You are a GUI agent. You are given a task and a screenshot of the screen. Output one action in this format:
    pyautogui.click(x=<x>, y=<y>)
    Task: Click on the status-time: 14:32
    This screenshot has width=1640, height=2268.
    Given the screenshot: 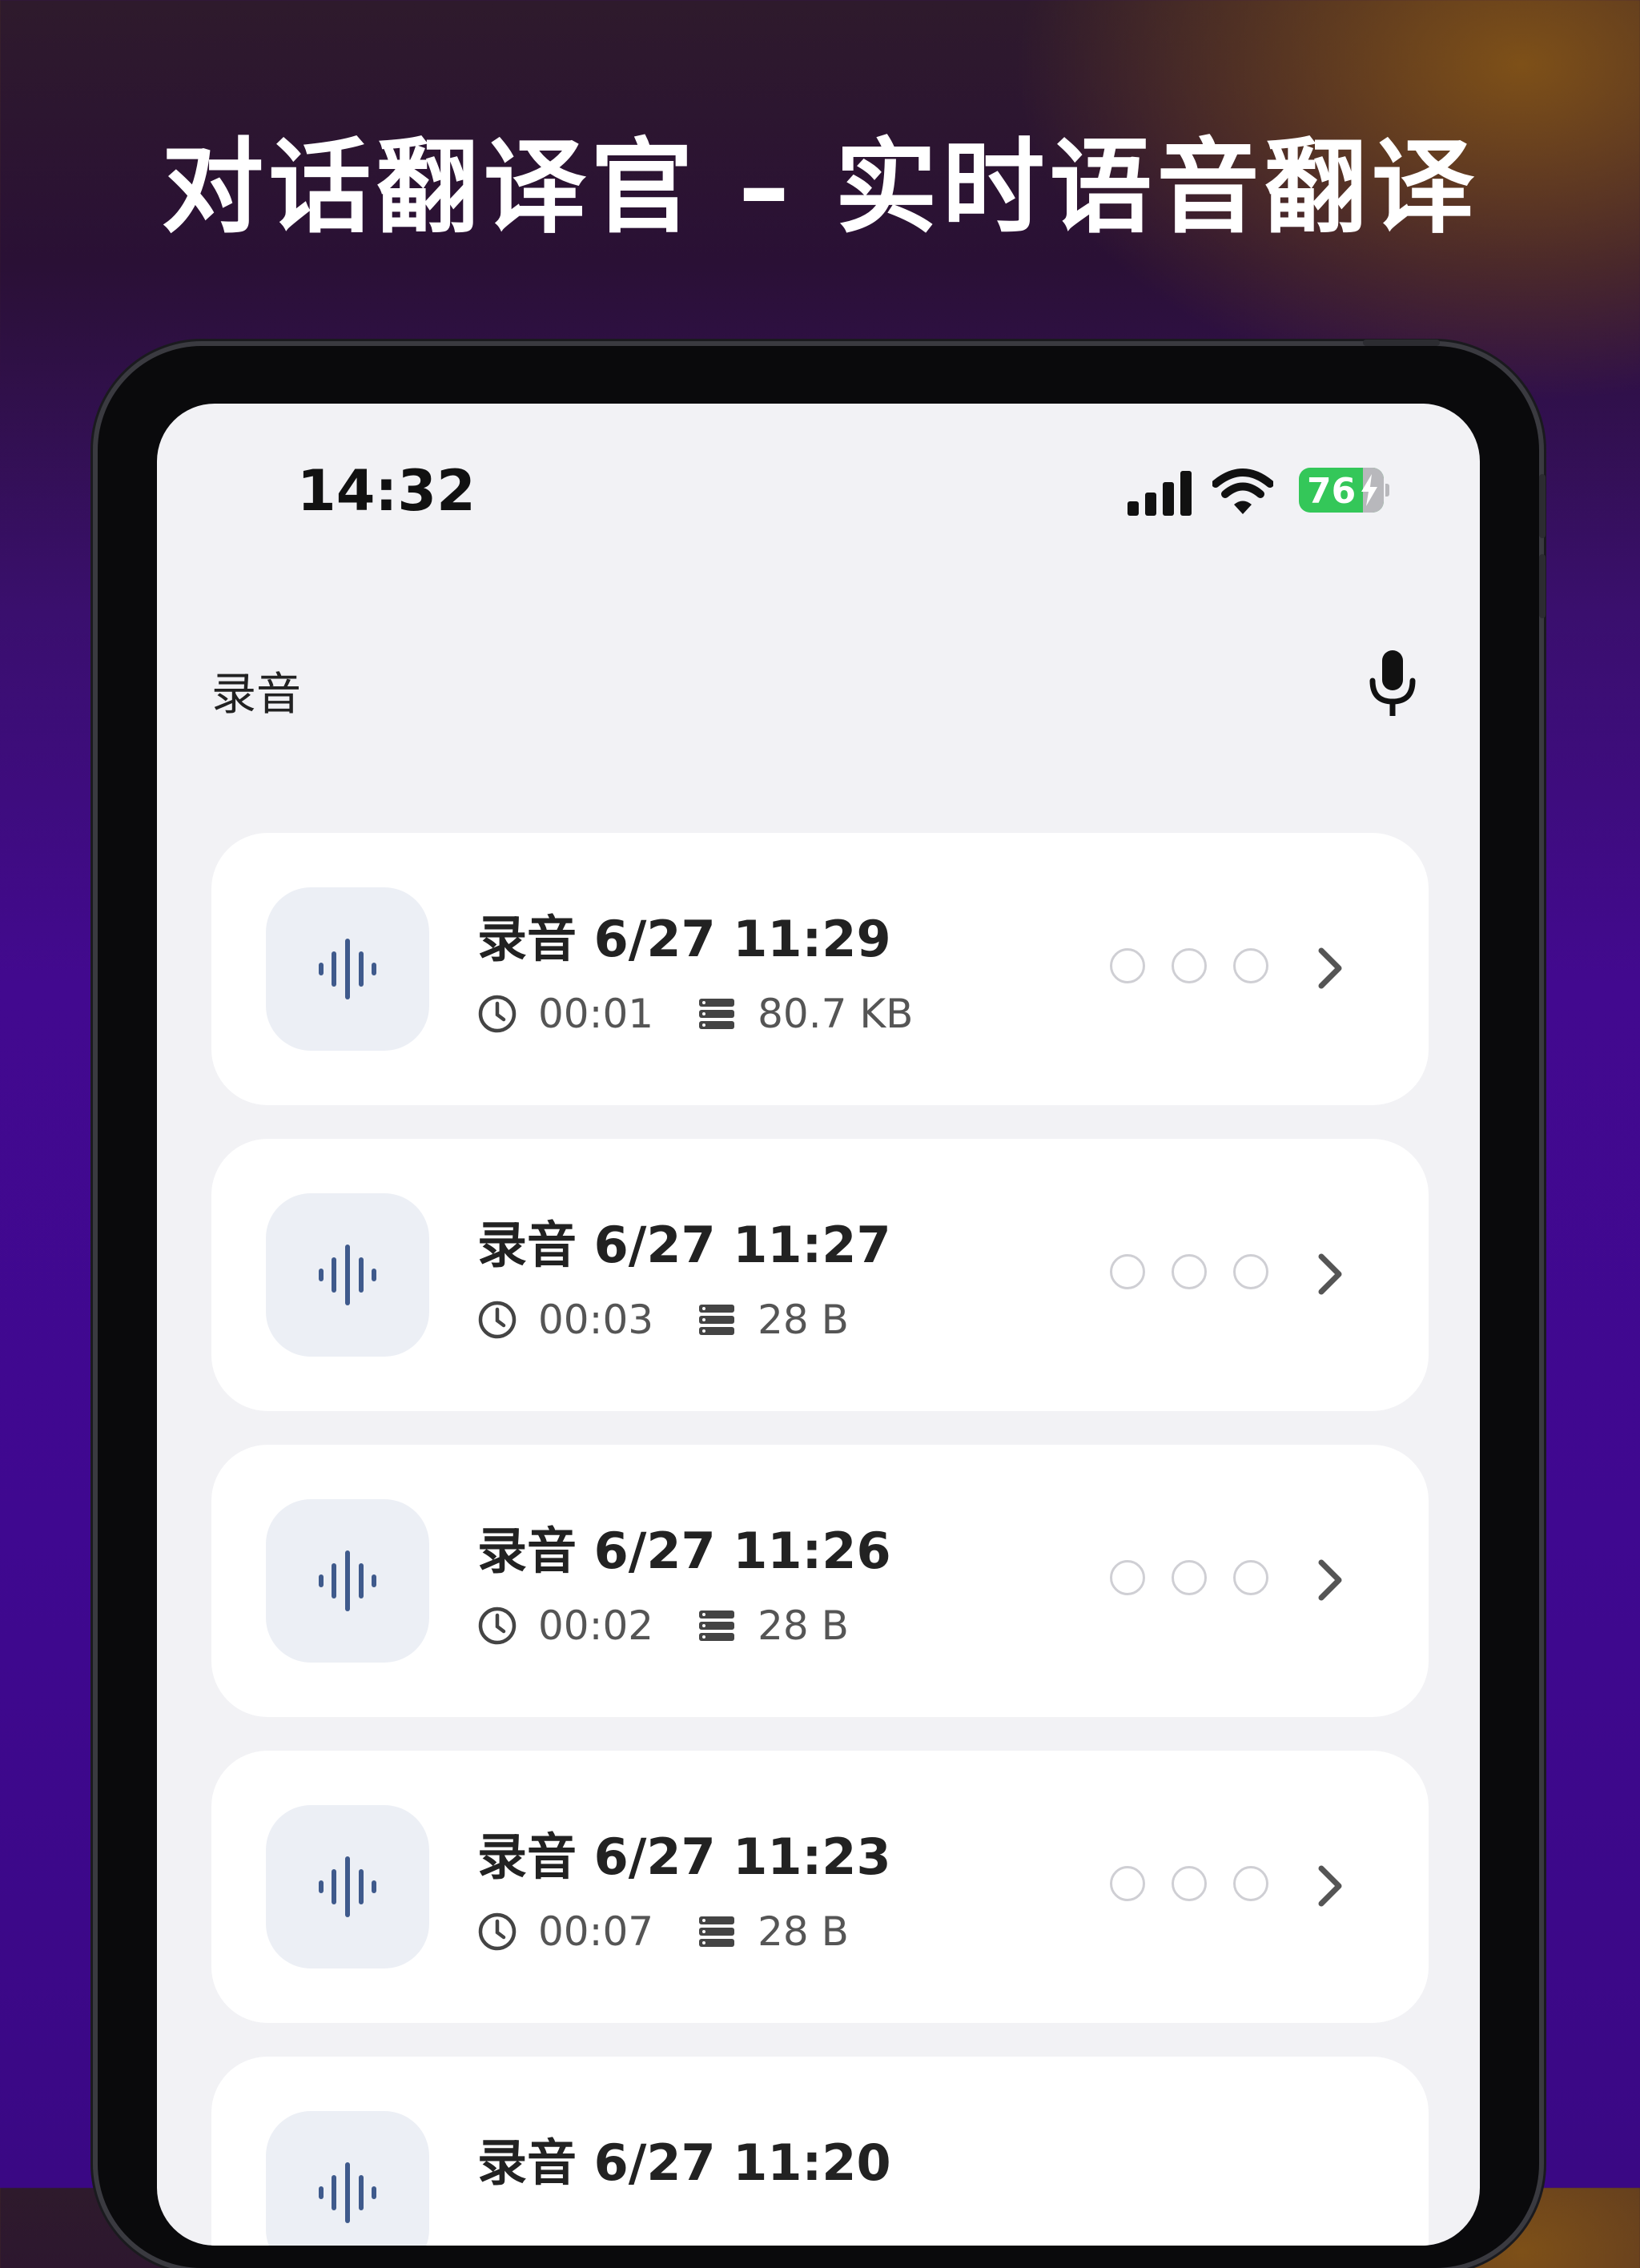 What is the action you would take?
    pyautogui.click(x=386, y=491)
    